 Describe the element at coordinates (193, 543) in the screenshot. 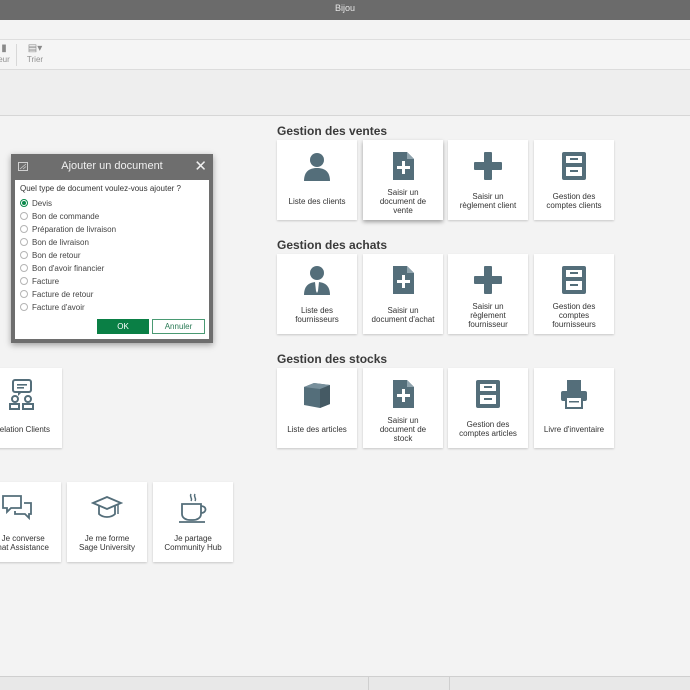

I see `tile-label: Je partage Community Hub` at that location.